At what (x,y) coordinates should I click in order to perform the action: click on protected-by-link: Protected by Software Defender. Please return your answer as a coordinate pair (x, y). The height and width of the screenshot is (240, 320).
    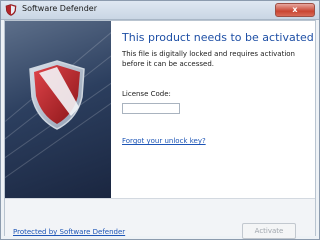
    Looking at the image, I should click on (69, 232).